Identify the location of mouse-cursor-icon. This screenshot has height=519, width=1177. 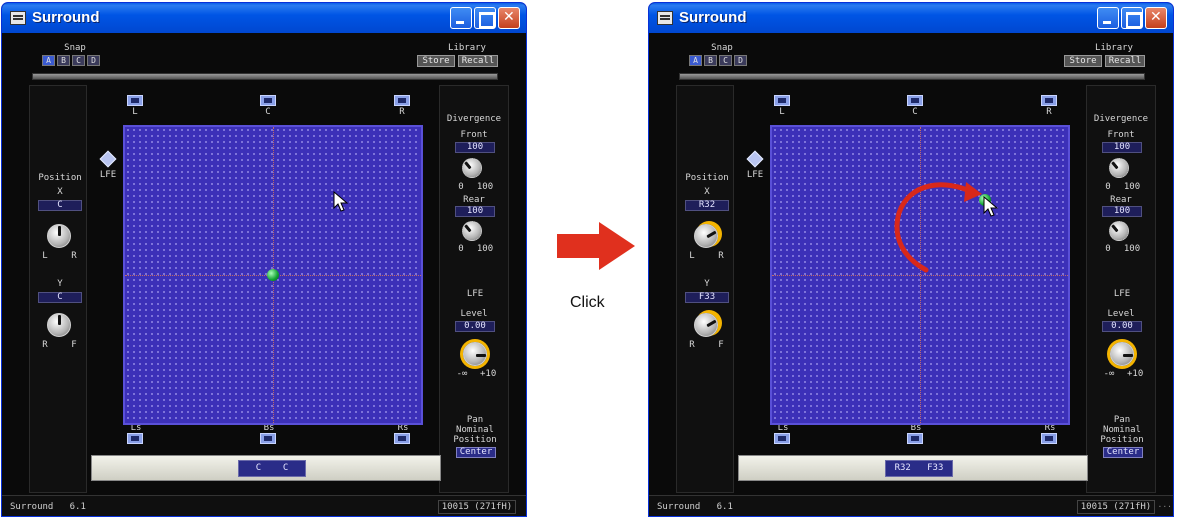
(991, 206).